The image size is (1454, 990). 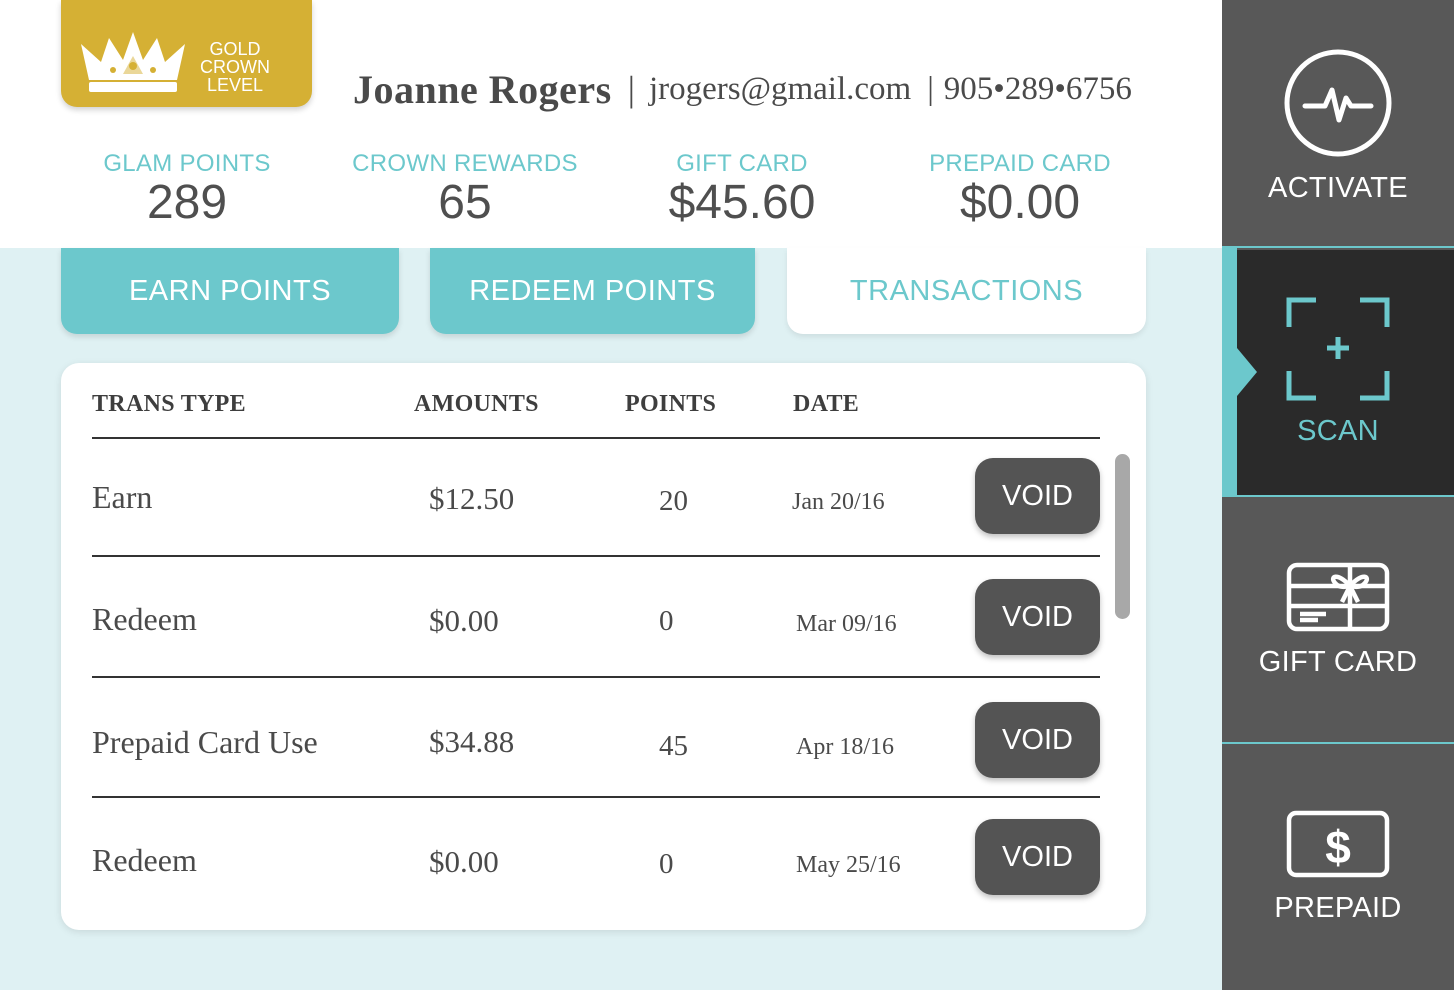 What do you see at coordinates (472, 498) in the screenshot?
I see `cell-amount: $12.50` at bounding box center [472, 498].